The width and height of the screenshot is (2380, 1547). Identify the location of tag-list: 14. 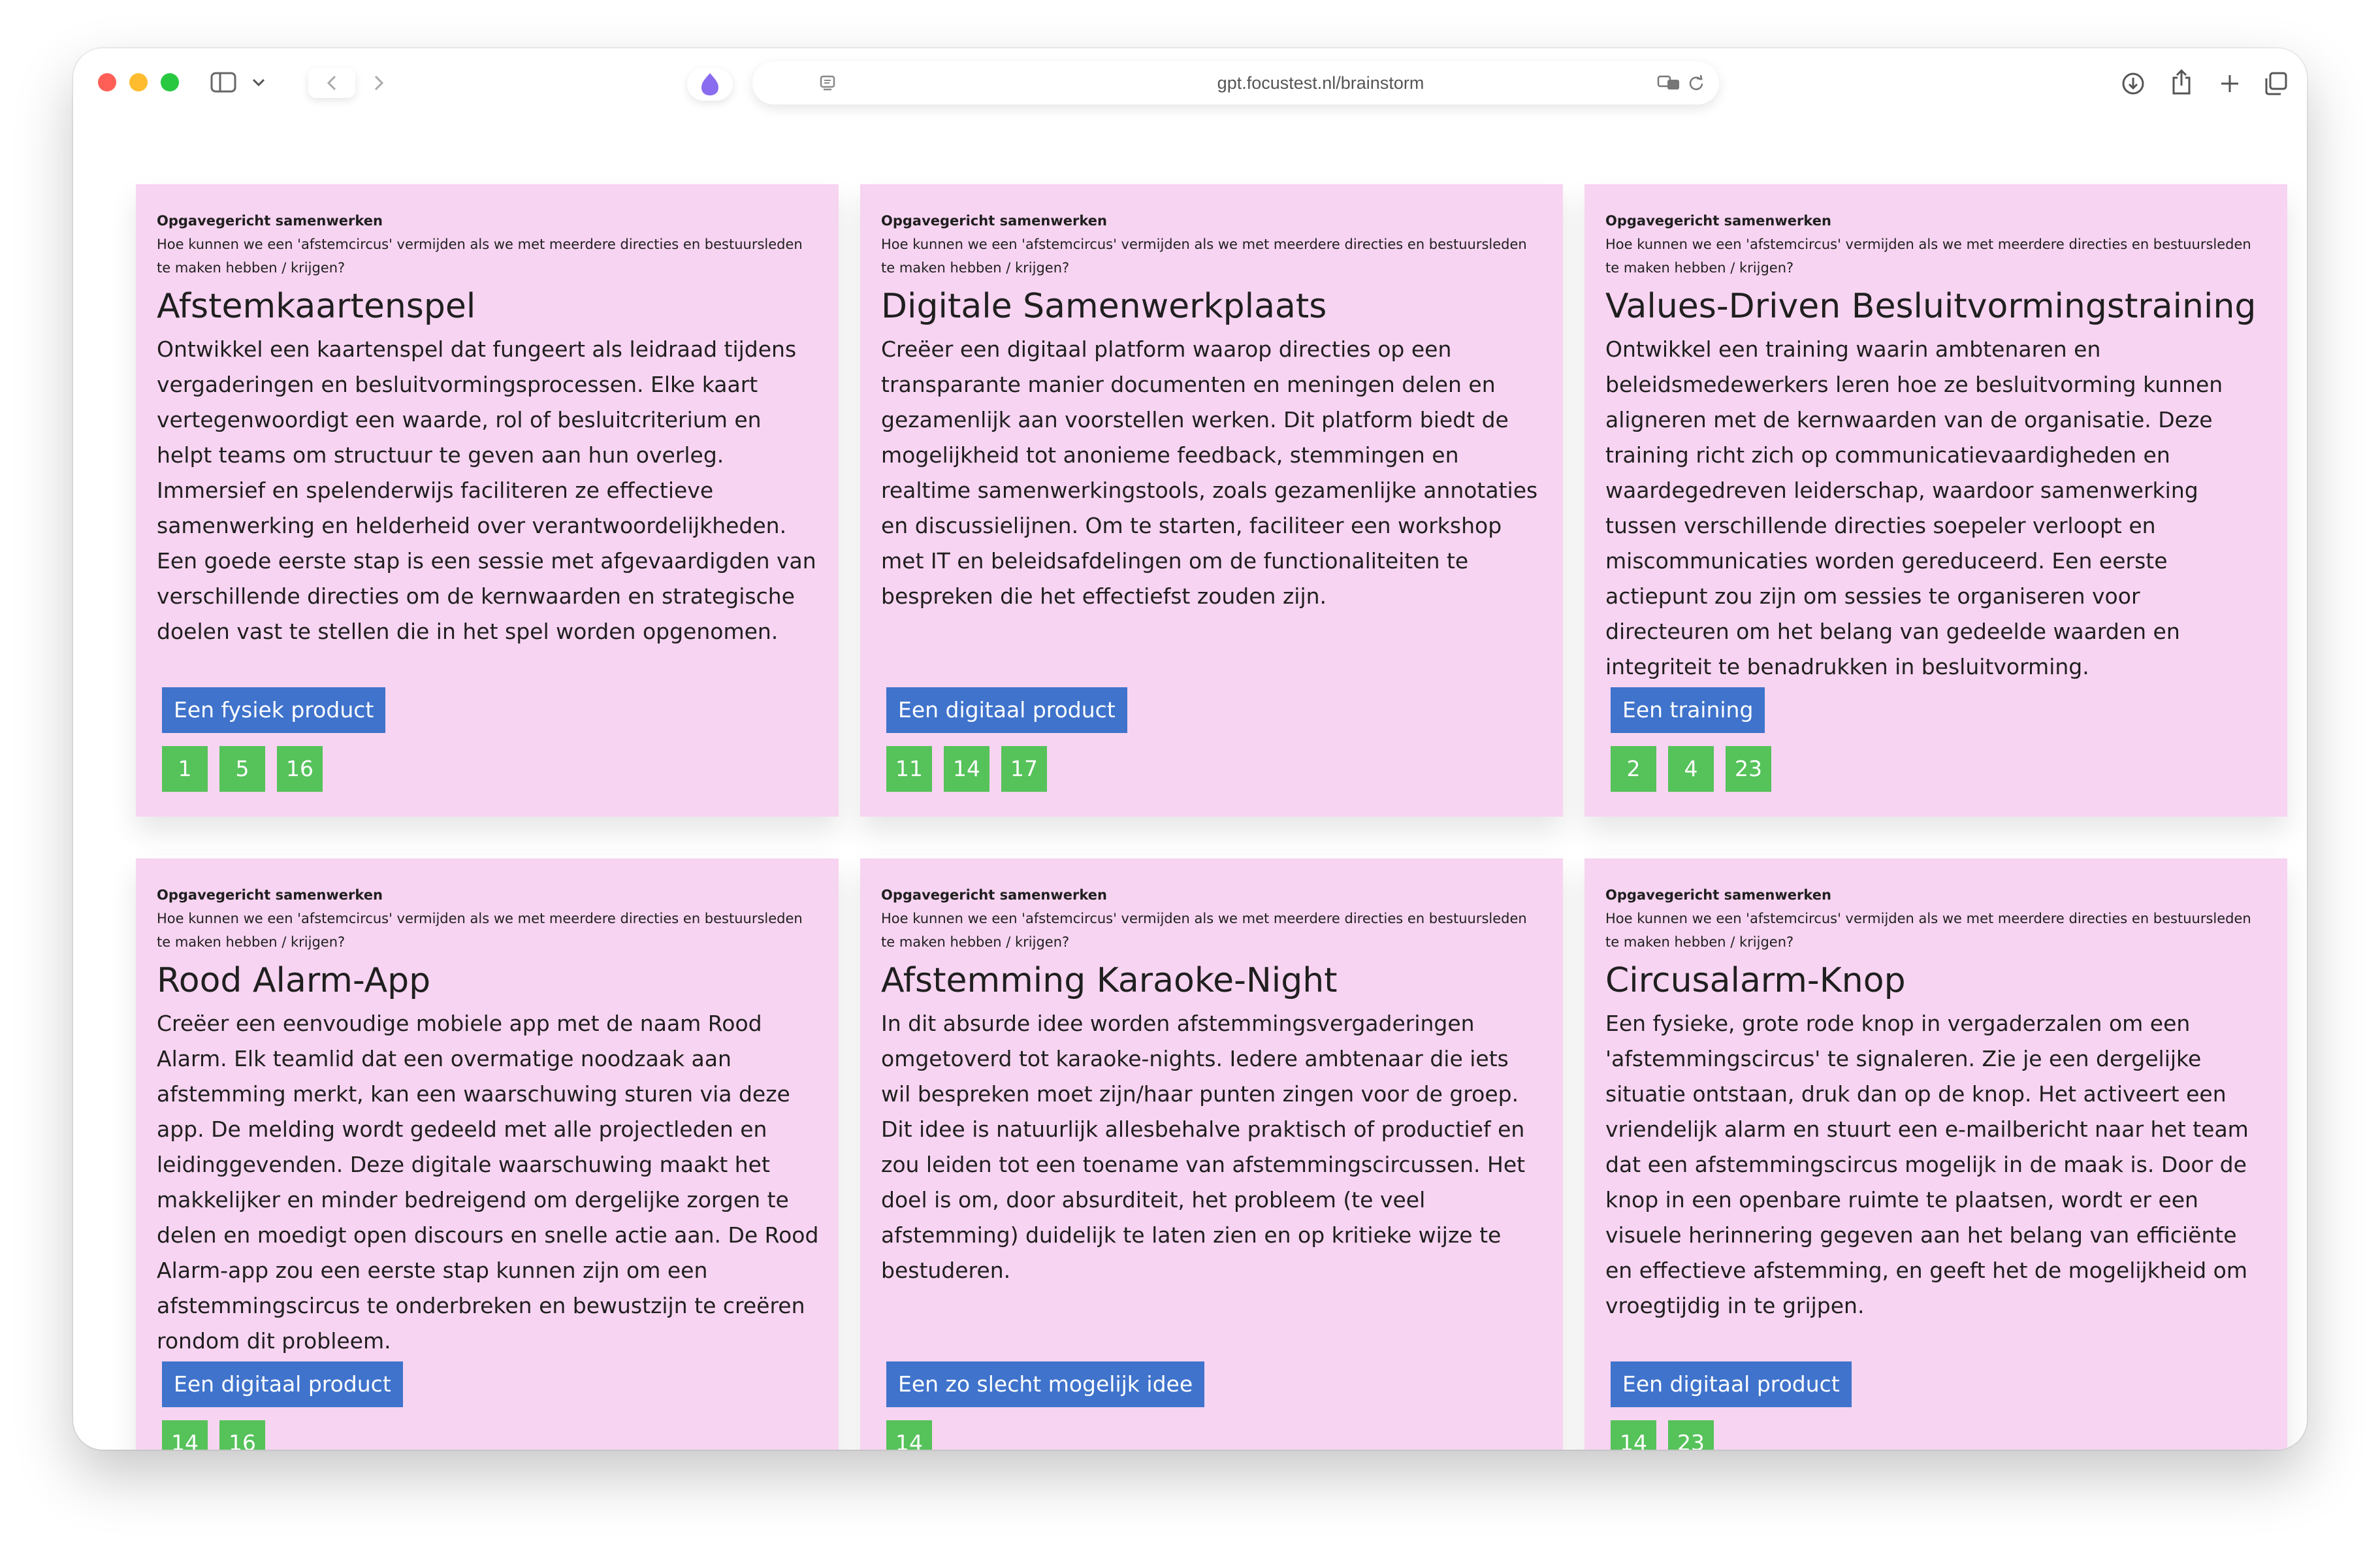
(915, 1435).